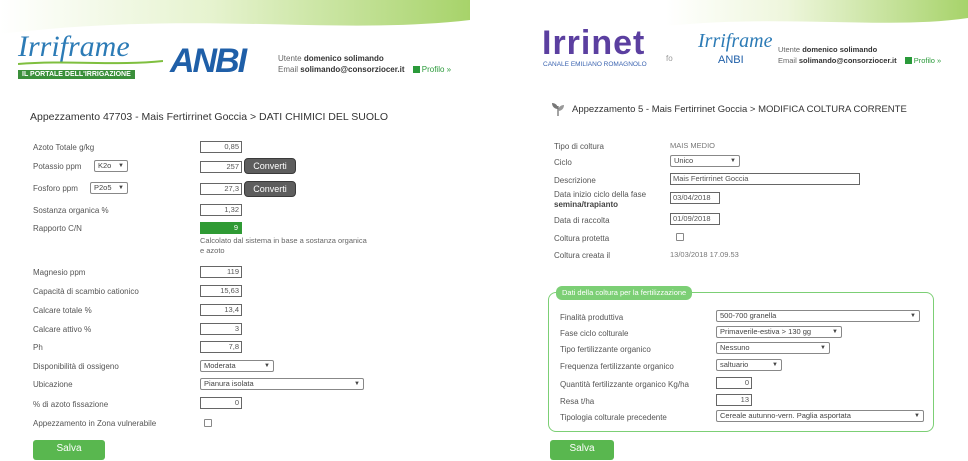 The image size is (968, 461). I want to click on data-raccolta-label: Data di raccolta, so click(582, 220).